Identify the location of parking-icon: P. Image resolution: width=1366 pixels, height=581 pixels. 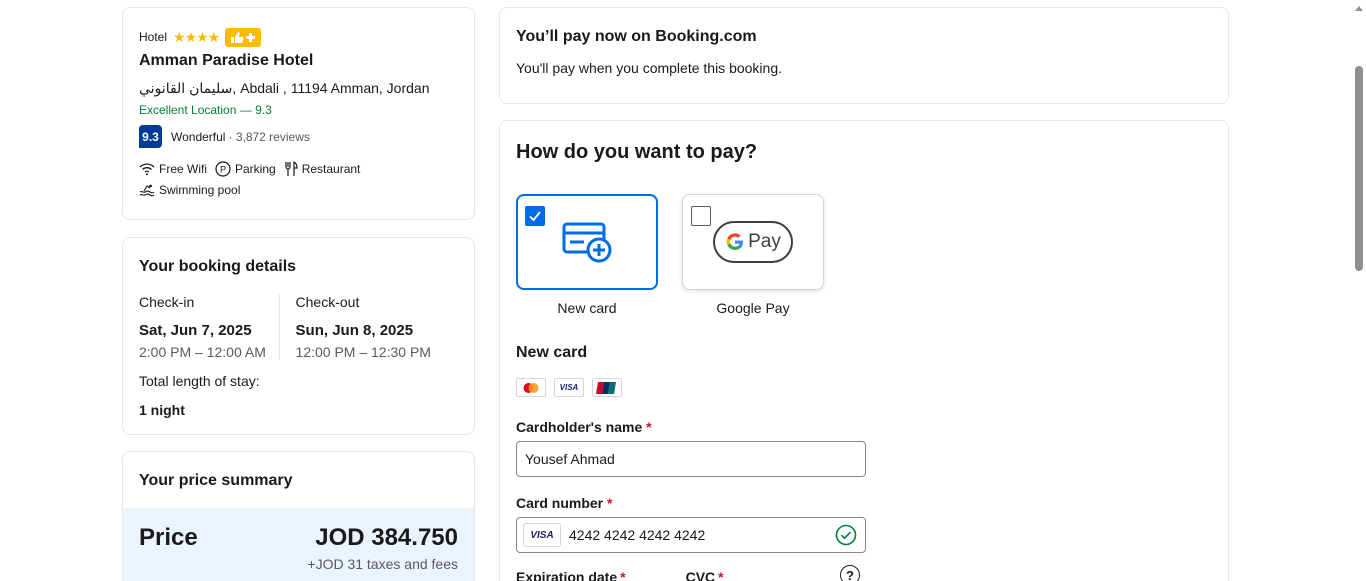
(223, 169).